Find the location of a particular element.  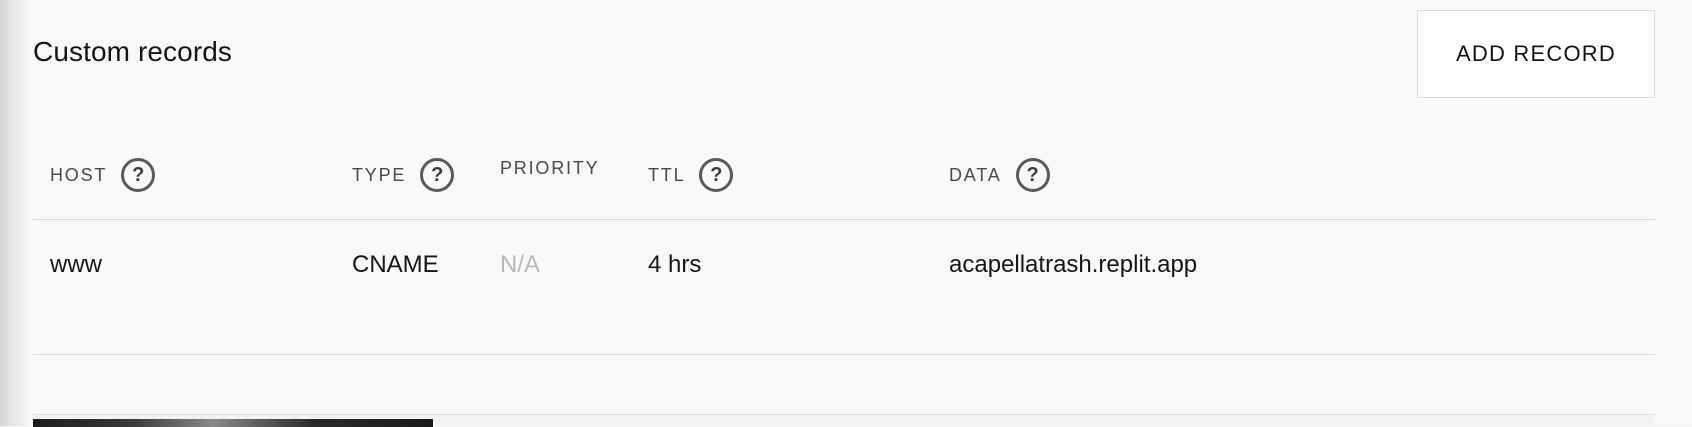

column-header-label: PRIORITY is located at coordinates (550, 168).